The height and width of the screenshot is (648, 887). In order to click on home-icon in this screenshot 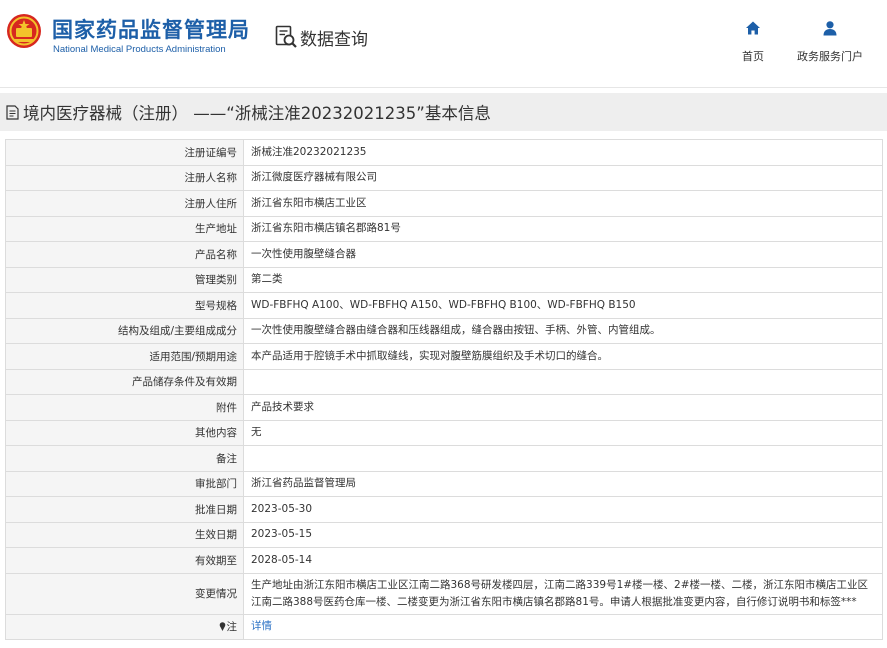, I will do `click(753, 28)`.